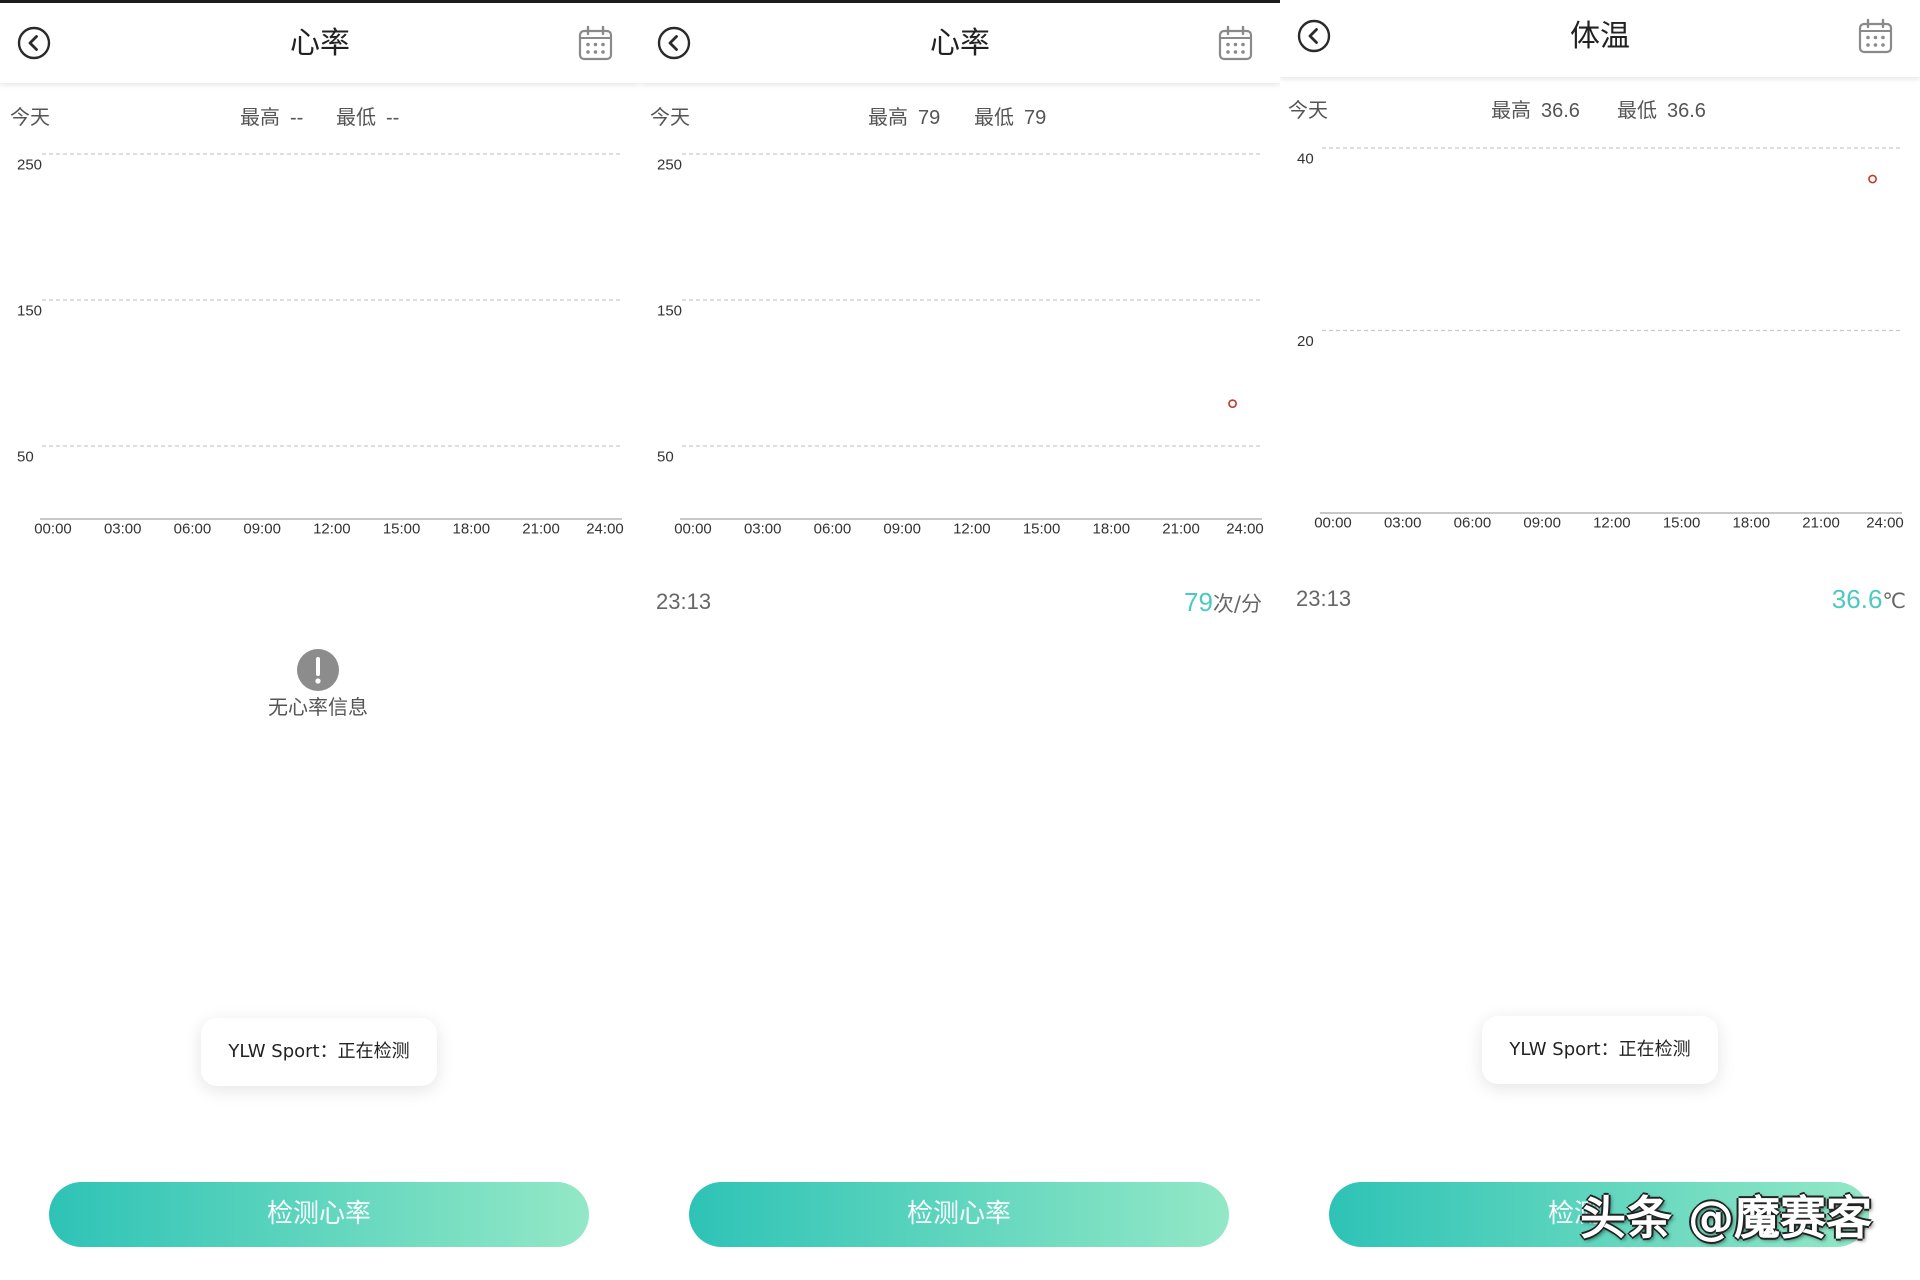  What do you see at coordinates (1560, 111) in the screenshot?
I see `max-value: 36.6` at bounding box center [1560, 111].